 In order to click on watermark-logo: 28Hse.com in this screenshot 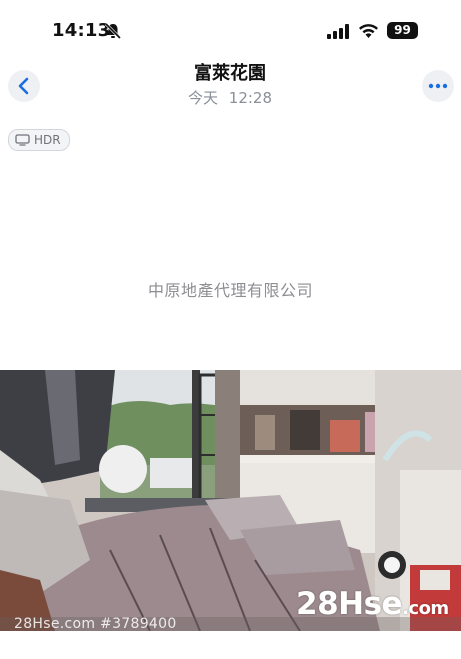, I will do `click(372, 604)`.